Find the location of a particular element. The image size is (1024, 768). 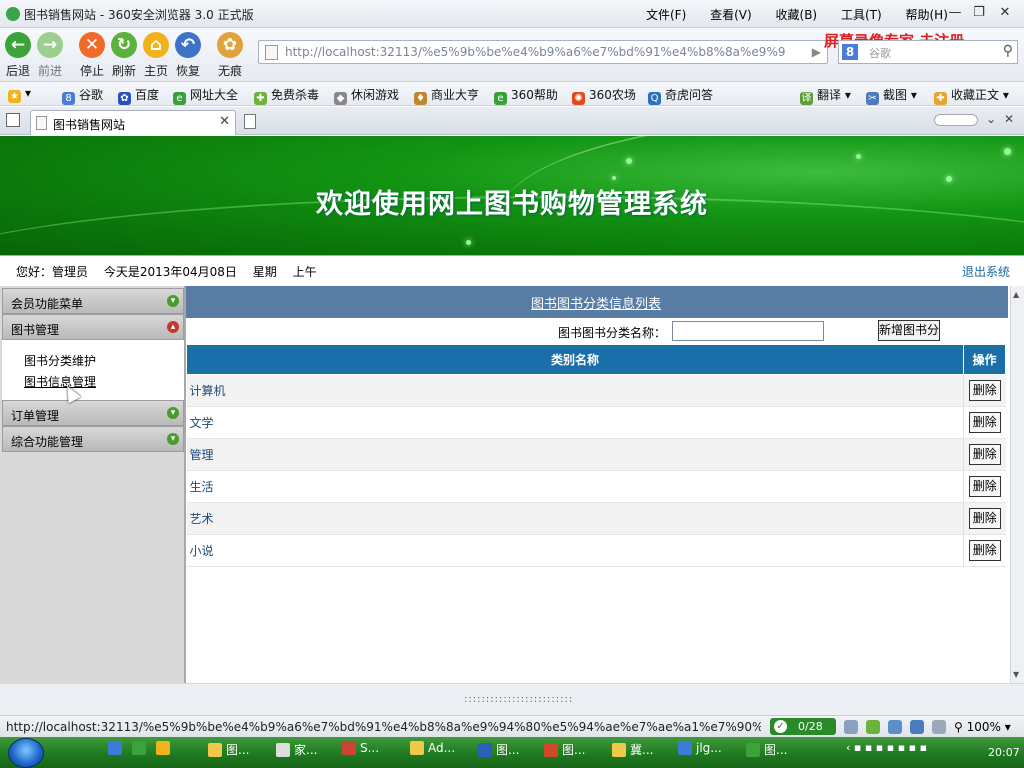

scroll-up-icon: ▲ is located at coordinates (1016, 294).